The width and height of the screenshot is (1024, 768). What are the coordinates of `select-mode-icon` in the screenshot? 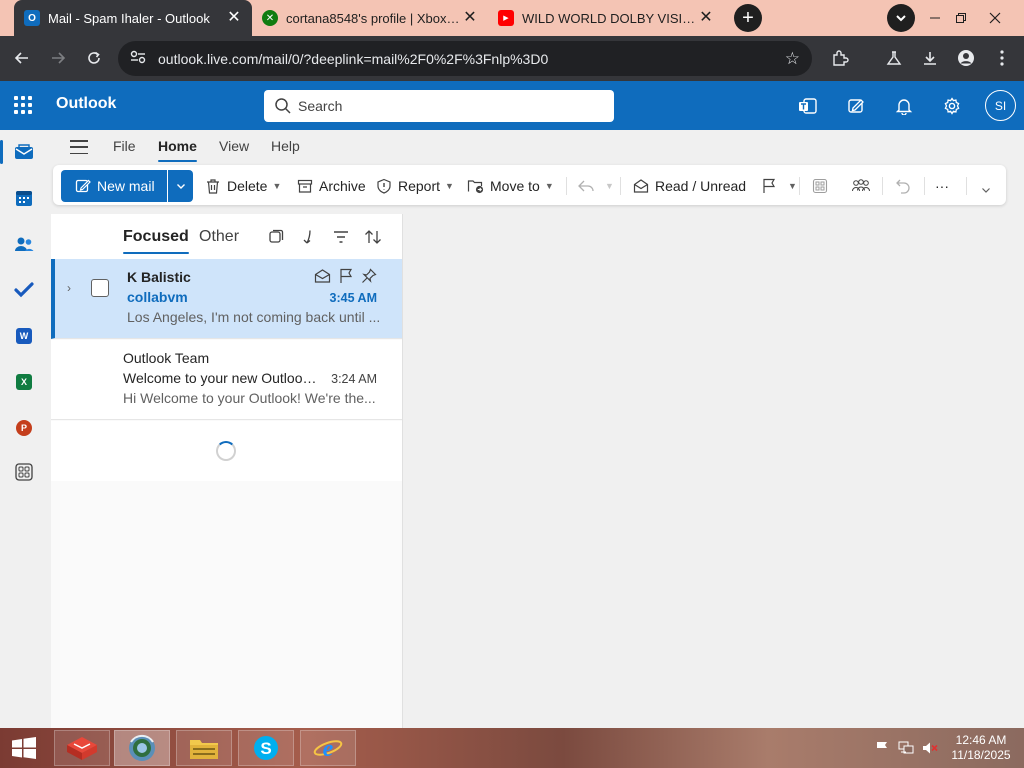 It's located at (276, 237).